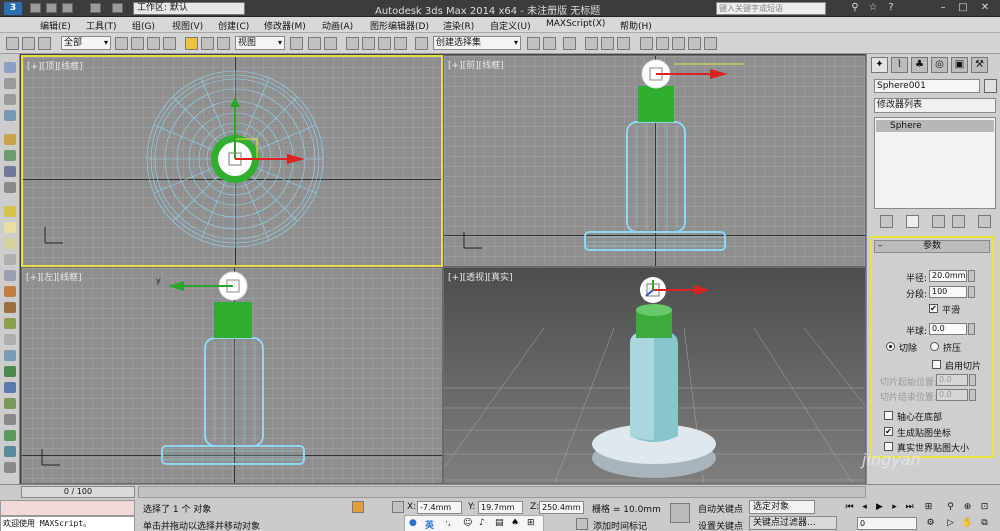  What do you see at coordinates (934, 346) in the screenshot?
I see `squash-radio` at bounding box center [934, 346].